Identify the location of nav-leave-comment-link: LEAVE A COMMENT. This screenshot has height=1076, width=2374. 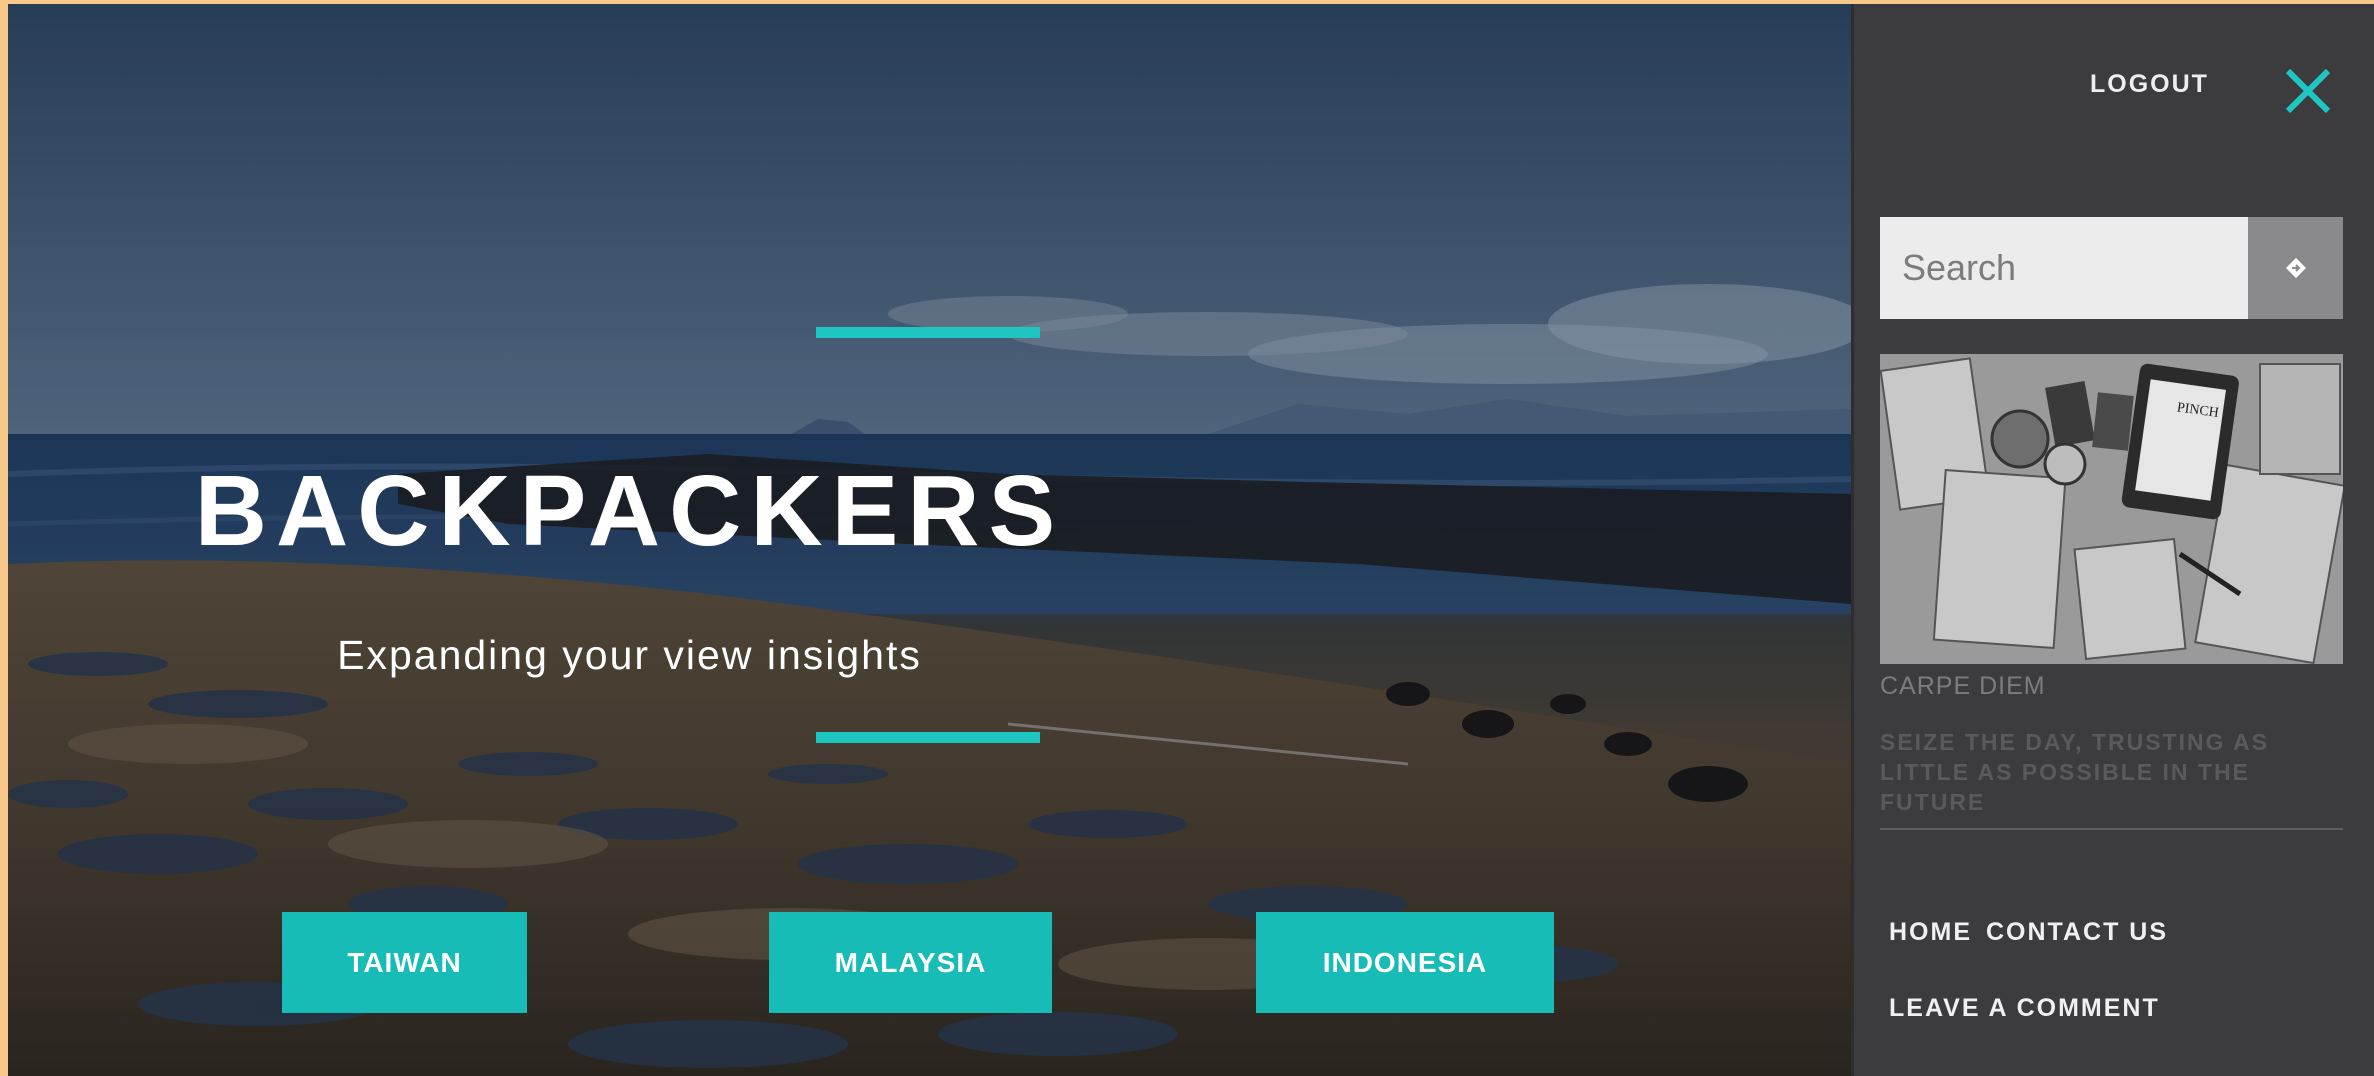
(2024, 1008).